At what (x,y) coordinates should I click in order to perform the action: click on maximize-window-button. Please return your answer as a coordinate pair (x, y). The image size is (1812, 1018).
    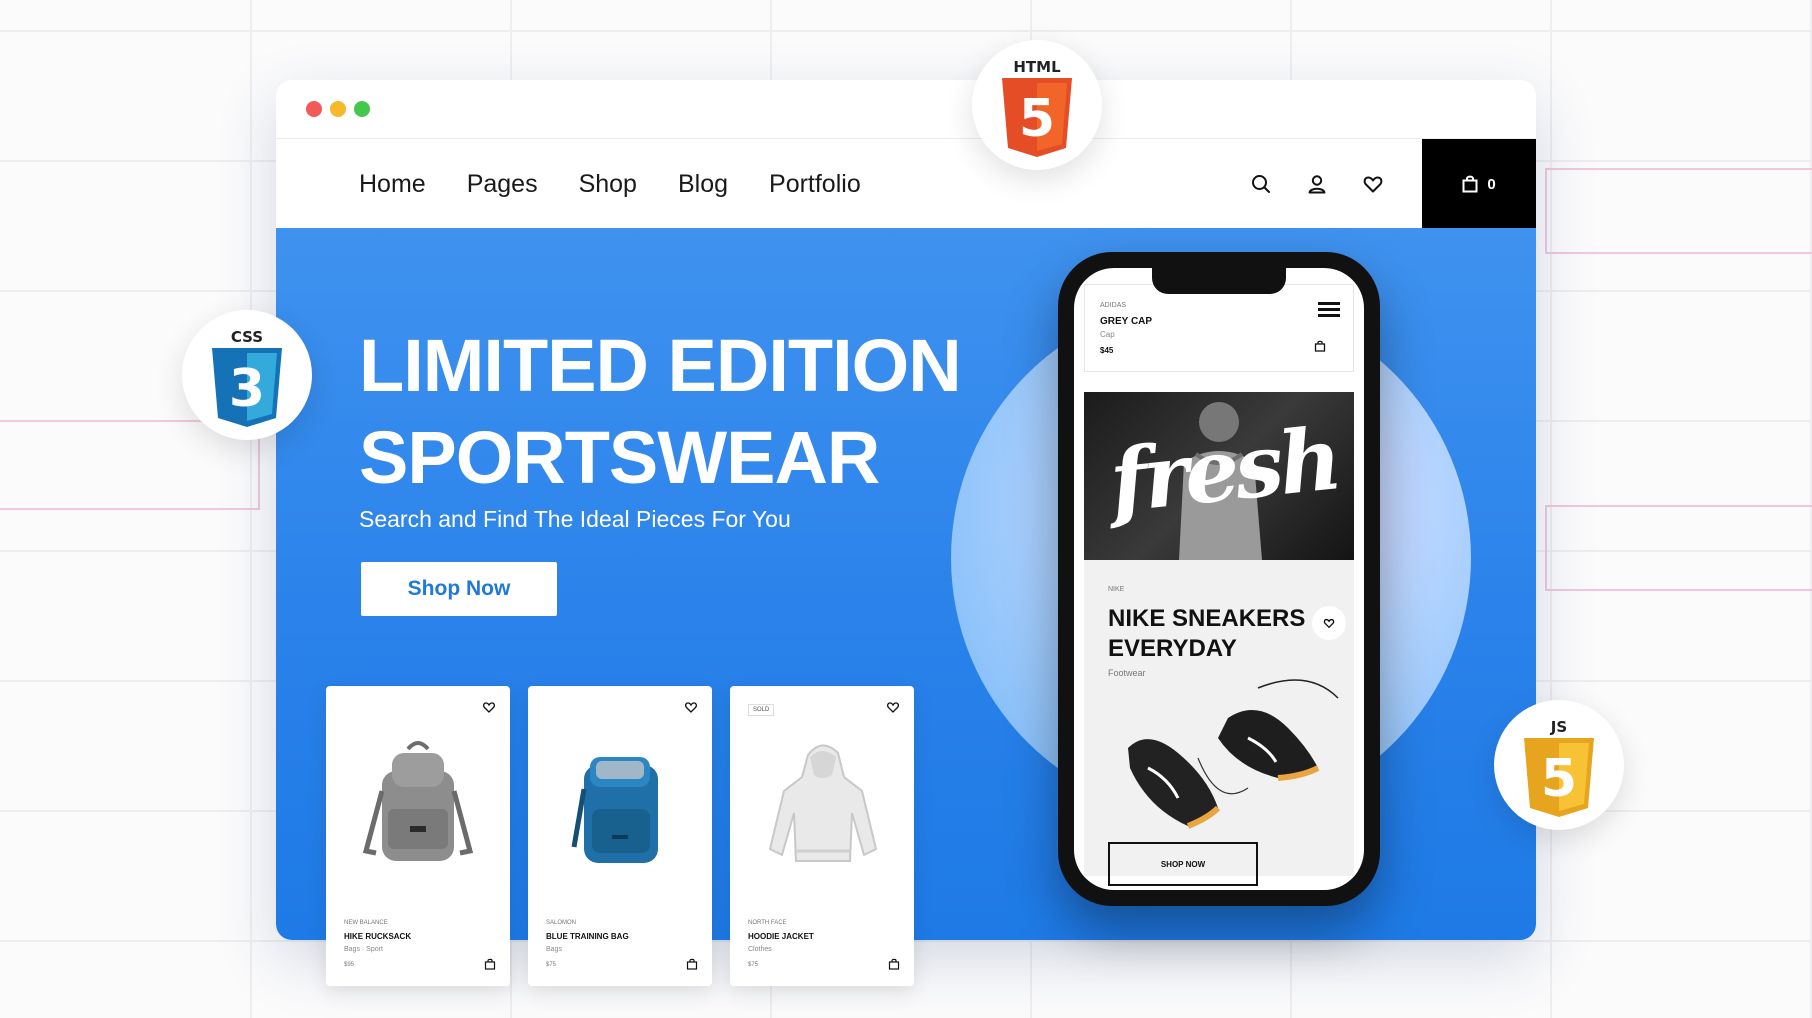
    Looking at the image, I should click on (362, 109).